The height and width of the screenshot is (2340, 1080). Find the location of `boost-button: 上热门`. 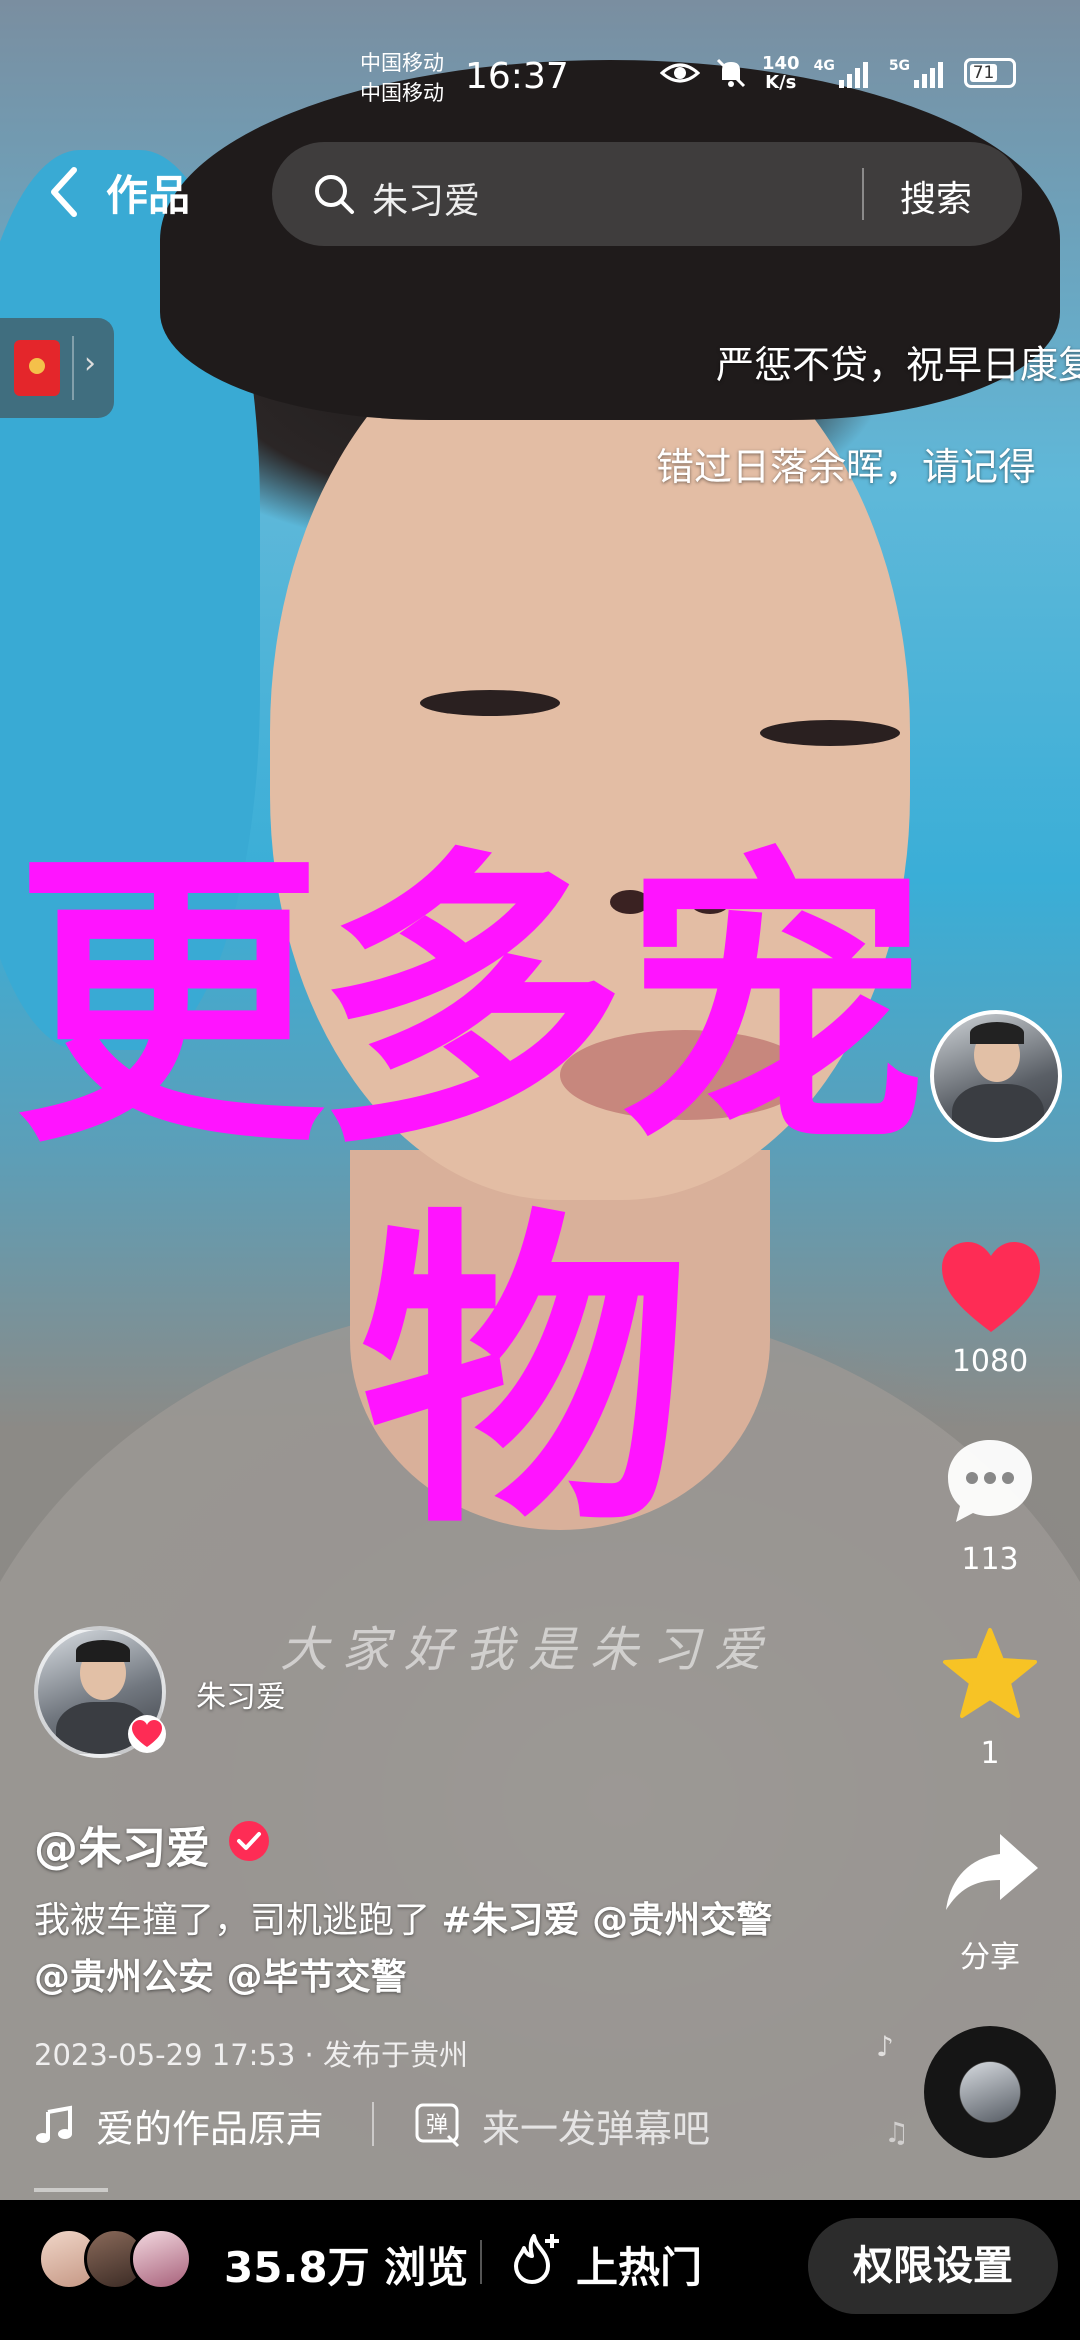

boost-button: 上热门 is located at coordinates (639, 2264).